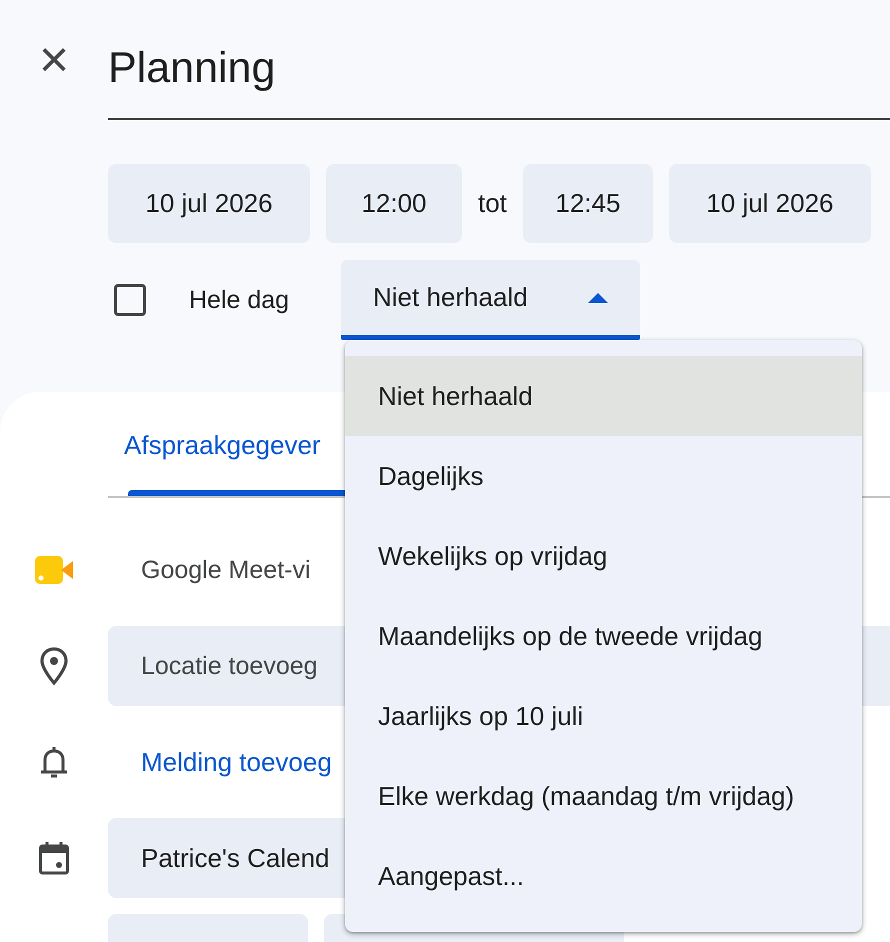 This screenshot has height=942, width=890. Describe the element at coordinates (54, 570) in the screenshot. I see `video-camera-icon` at that location.